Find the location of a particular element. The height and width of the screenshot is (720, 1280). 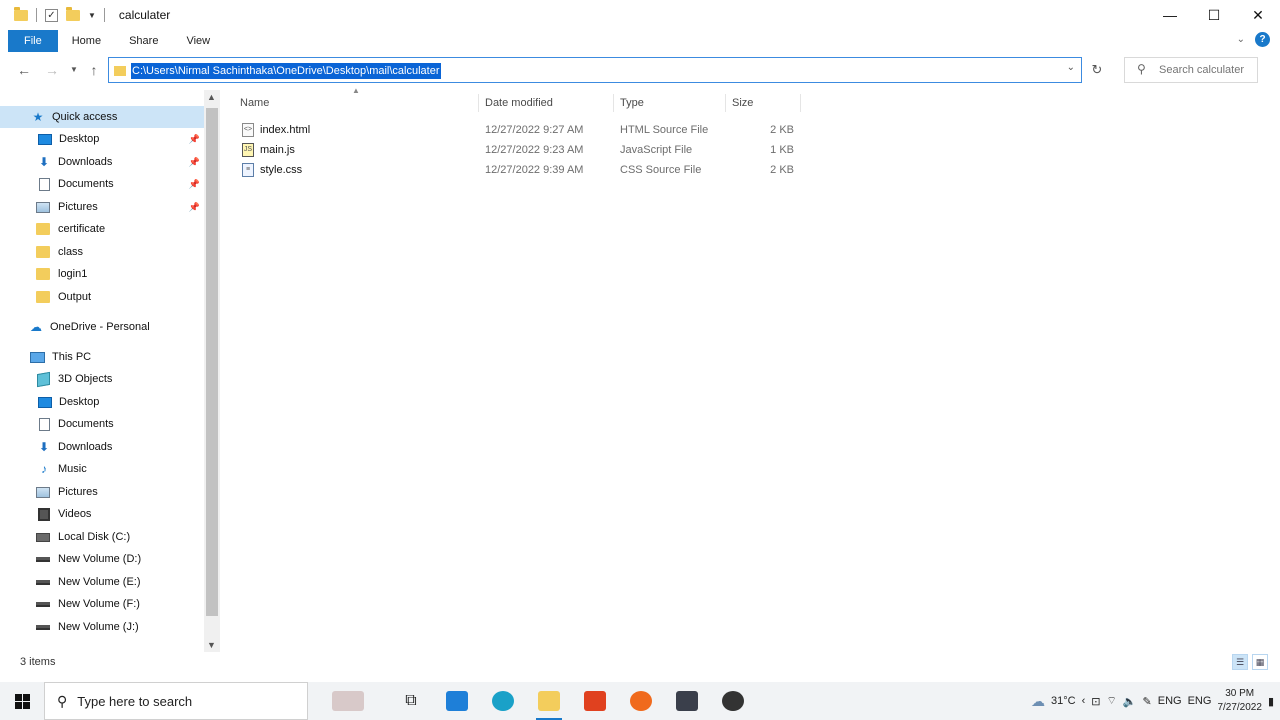

mail-icon is located at coordinates (457, 701).